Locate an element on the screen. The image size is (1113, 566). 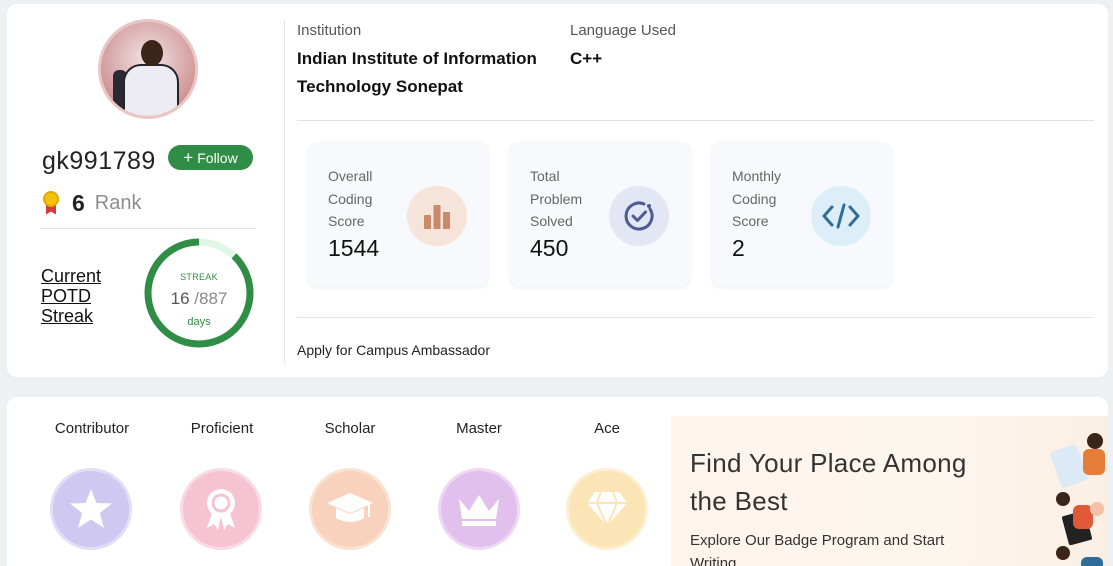
streak-title: STREAK is located at coordinates (199, 277).